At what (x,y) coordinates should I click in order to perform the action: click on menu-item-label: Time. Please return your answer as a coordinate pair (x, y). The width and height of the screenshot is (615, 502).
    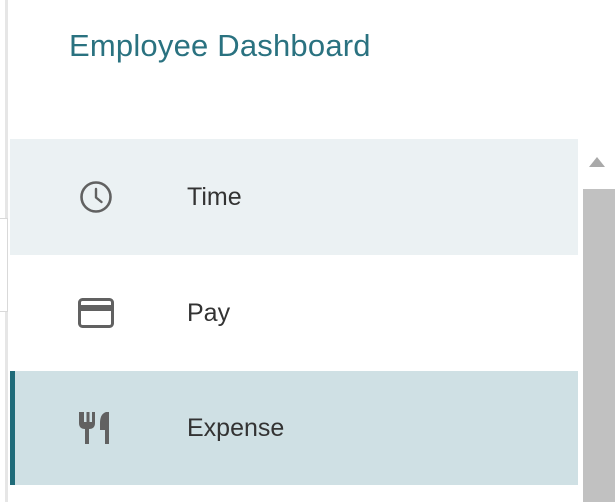
    Looking at the image, I should click on (214, 196).